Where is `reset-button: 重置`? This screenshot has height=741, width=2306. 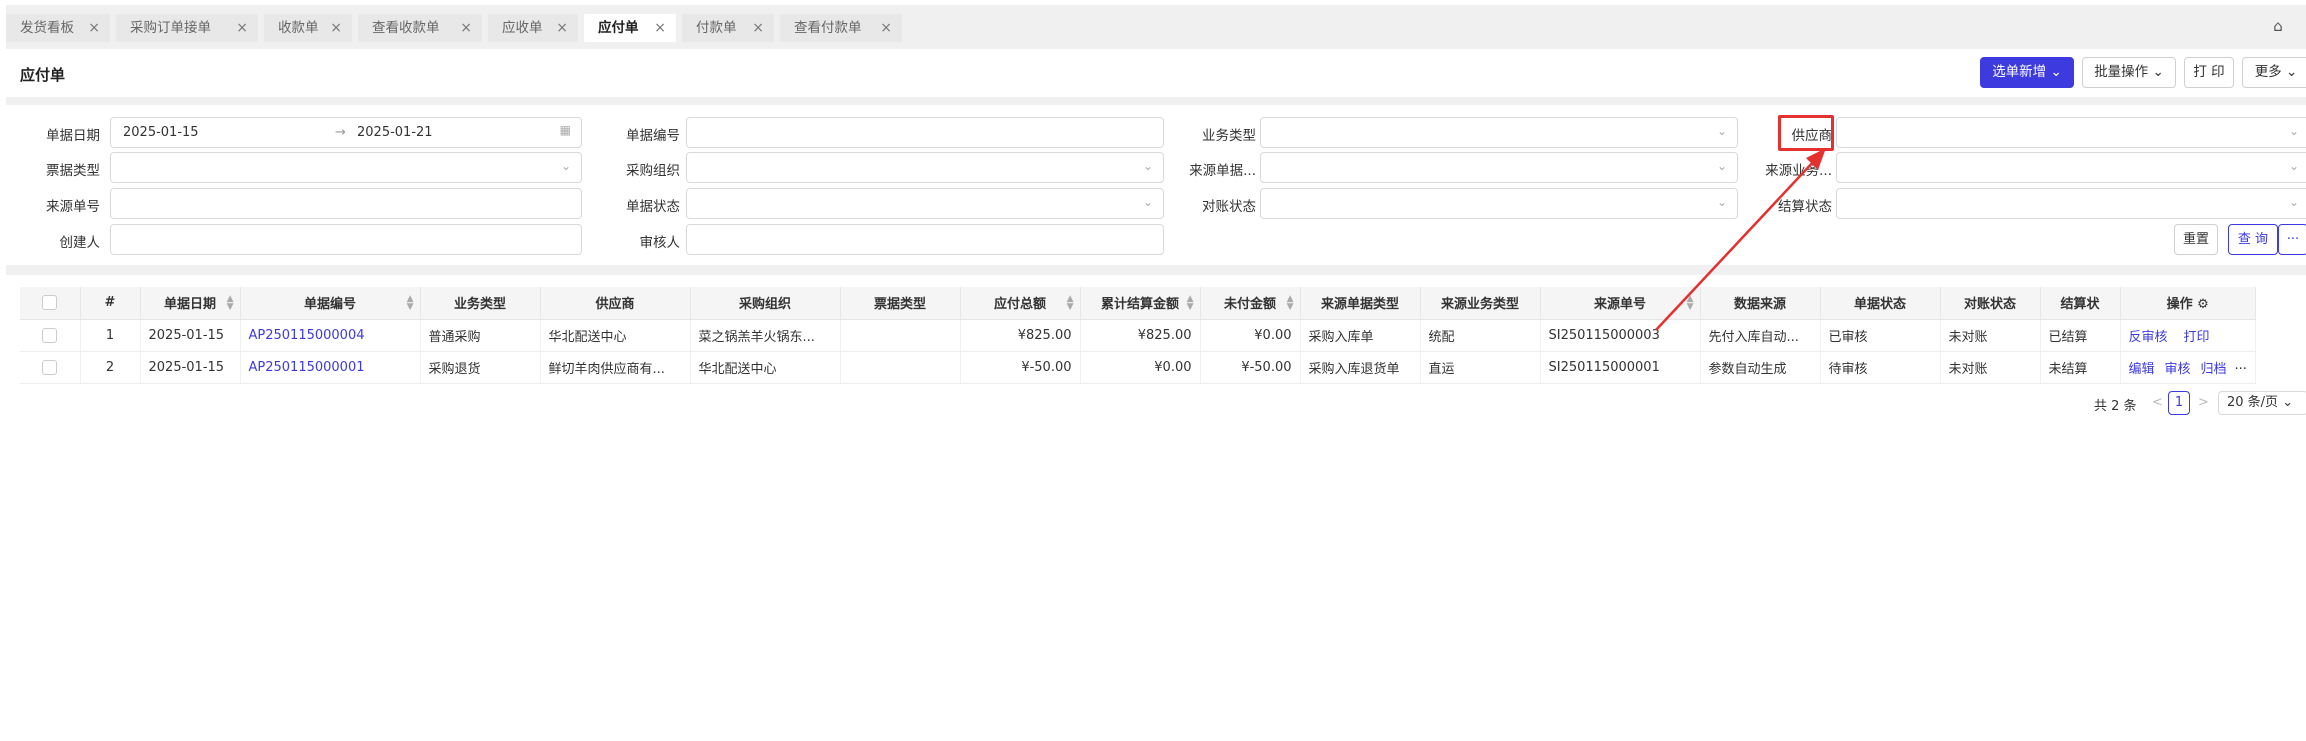 reset-button: 重置 is located at coordinates (2196, 239).